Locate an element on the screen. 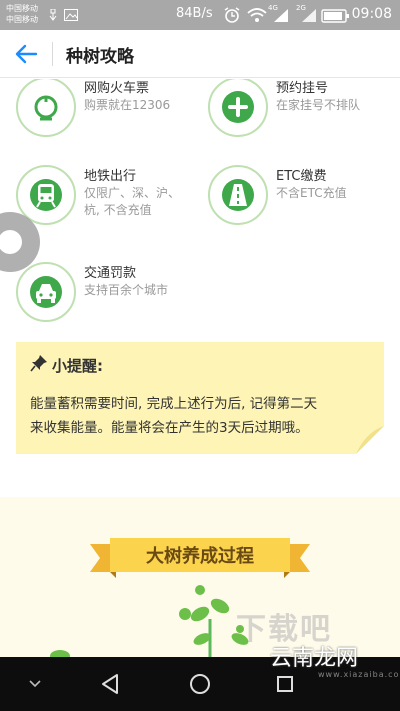 The width and height of the screenshot is (400, 711). service-title: 地铁出行 is located at coordinates (110, 176).